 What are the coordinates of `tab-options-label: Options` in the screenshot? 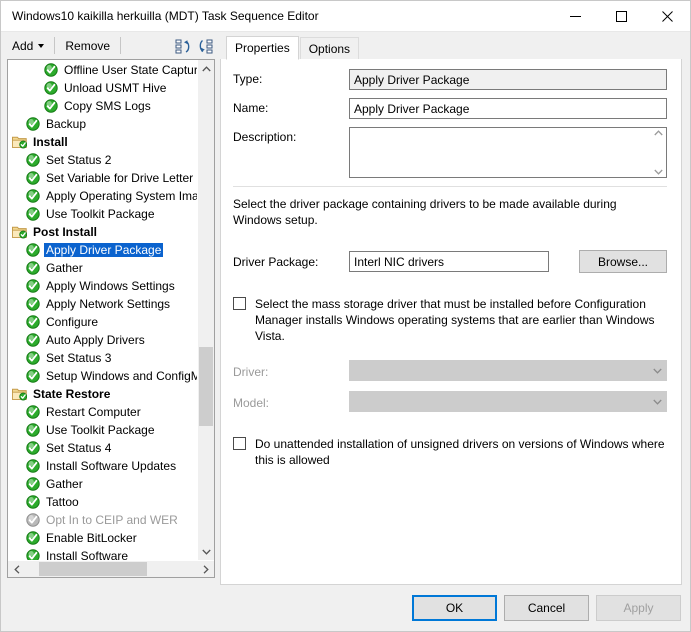 It's located at (329, 49).